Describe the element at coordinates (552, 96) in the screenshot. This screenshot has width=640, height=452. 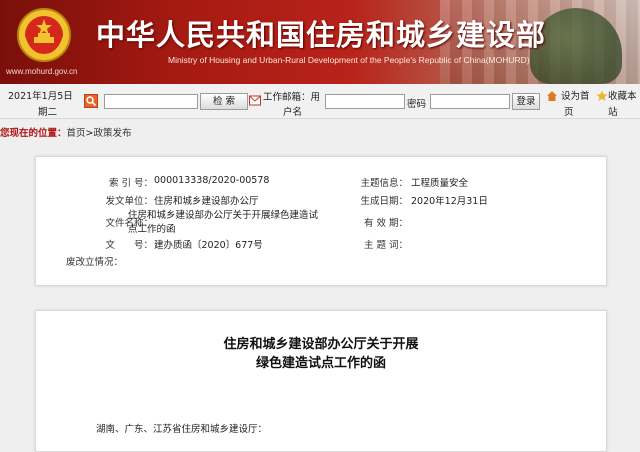
I see `home-icon` at that location.